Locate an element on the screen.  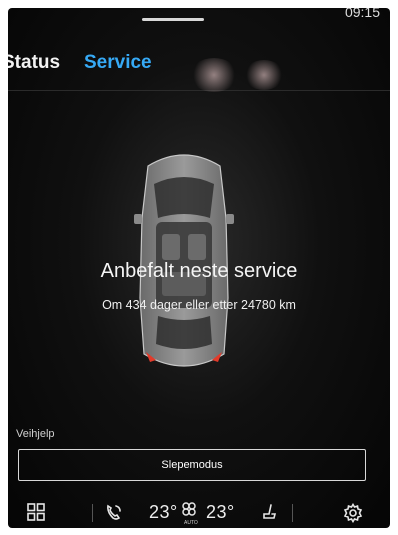
tab-status: Status is located at coordinates (34, 63).